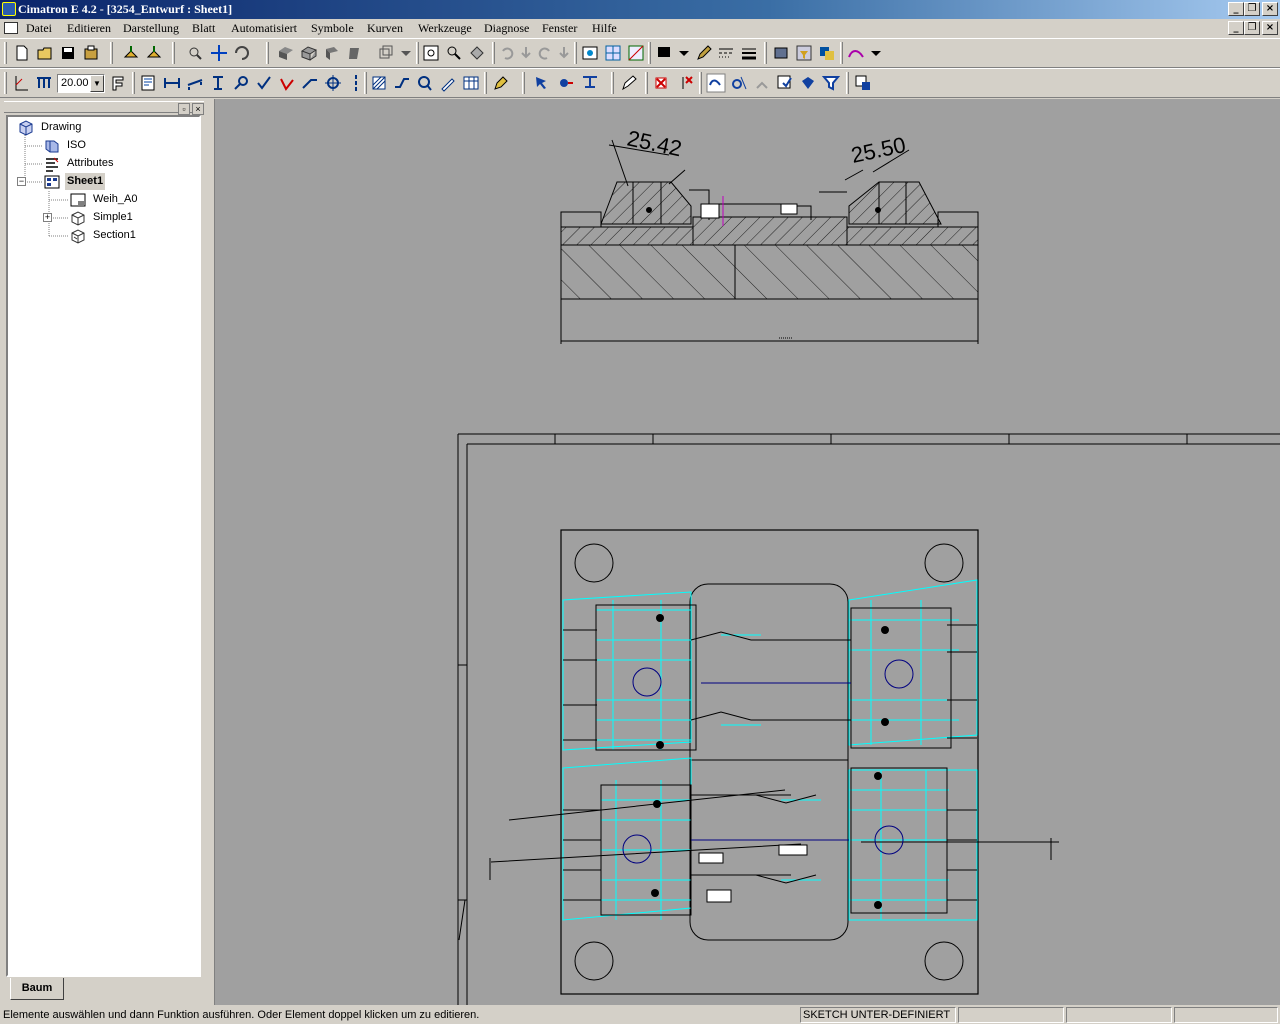  Describe the element at coordinates (613, 53) in the screenshot. I see `grid-icon` at that location.